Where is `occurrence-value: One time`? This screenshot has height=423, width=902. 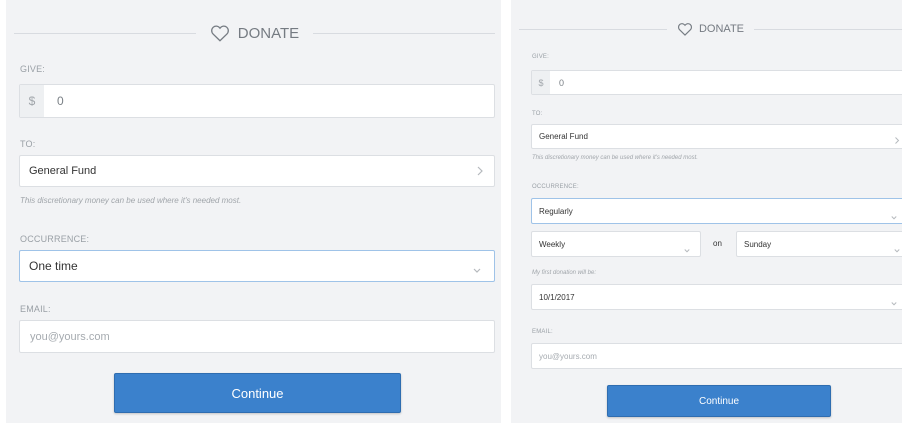 occurrence-value: One time is located at coordinates (53, 266).